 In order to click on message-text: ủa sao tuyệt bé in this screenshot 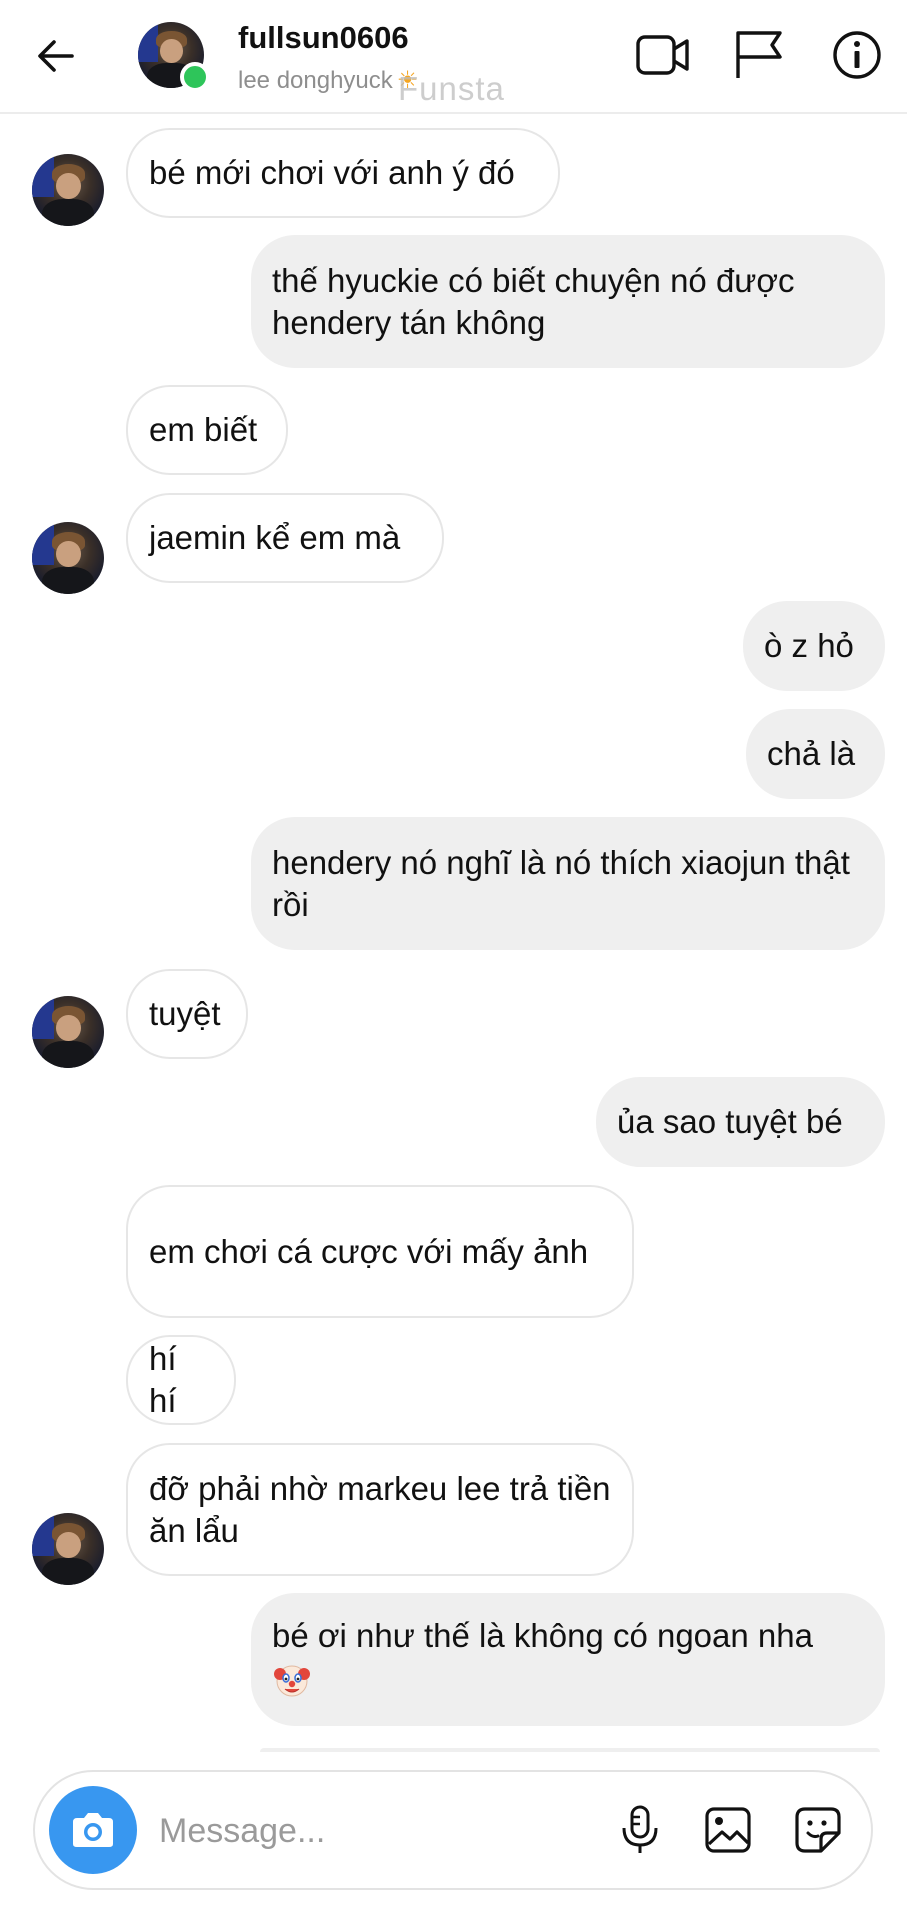, I will do `click(730, 1121)`.